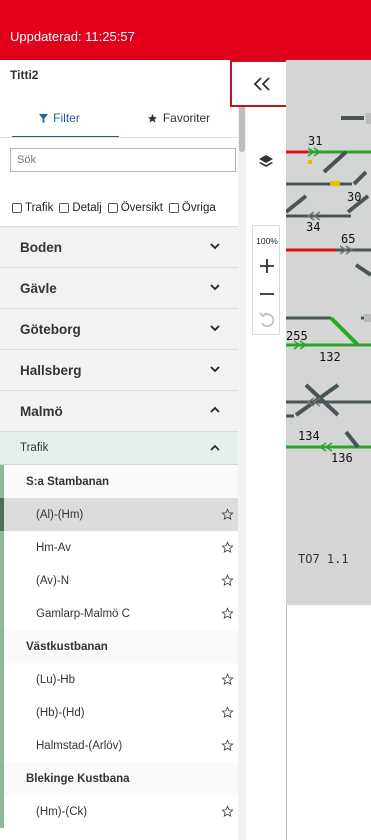 The image size is (371, 840). I want to click on list-item: Hm-Av, so click(119, 547).